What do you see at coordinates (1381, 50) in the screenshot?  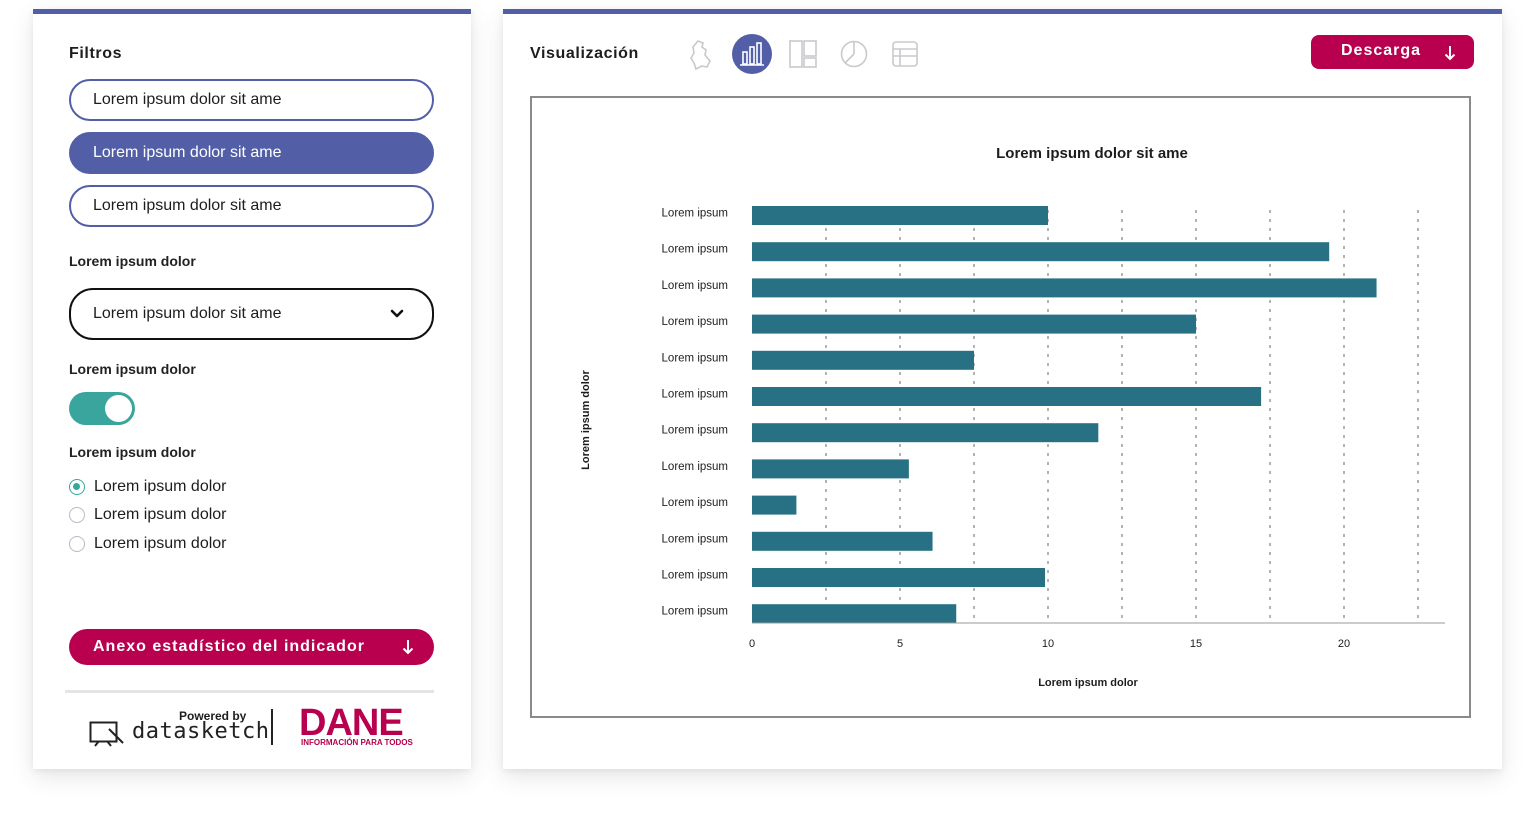 I see `download-button-label: Descarga` at bounding box center [1381, 50].